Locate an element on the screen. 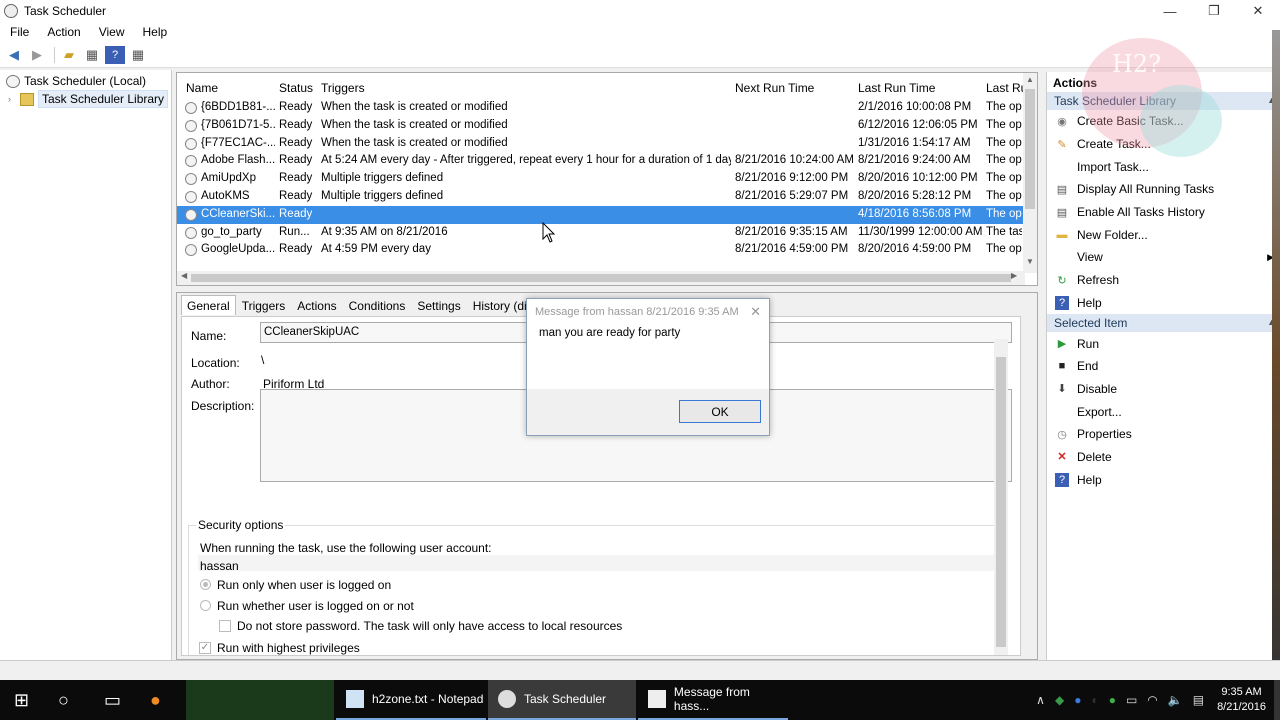 The width and height of the screenshot is (1280, 720). volume-icon: 🔈 is located at coordinates (1175, 700).